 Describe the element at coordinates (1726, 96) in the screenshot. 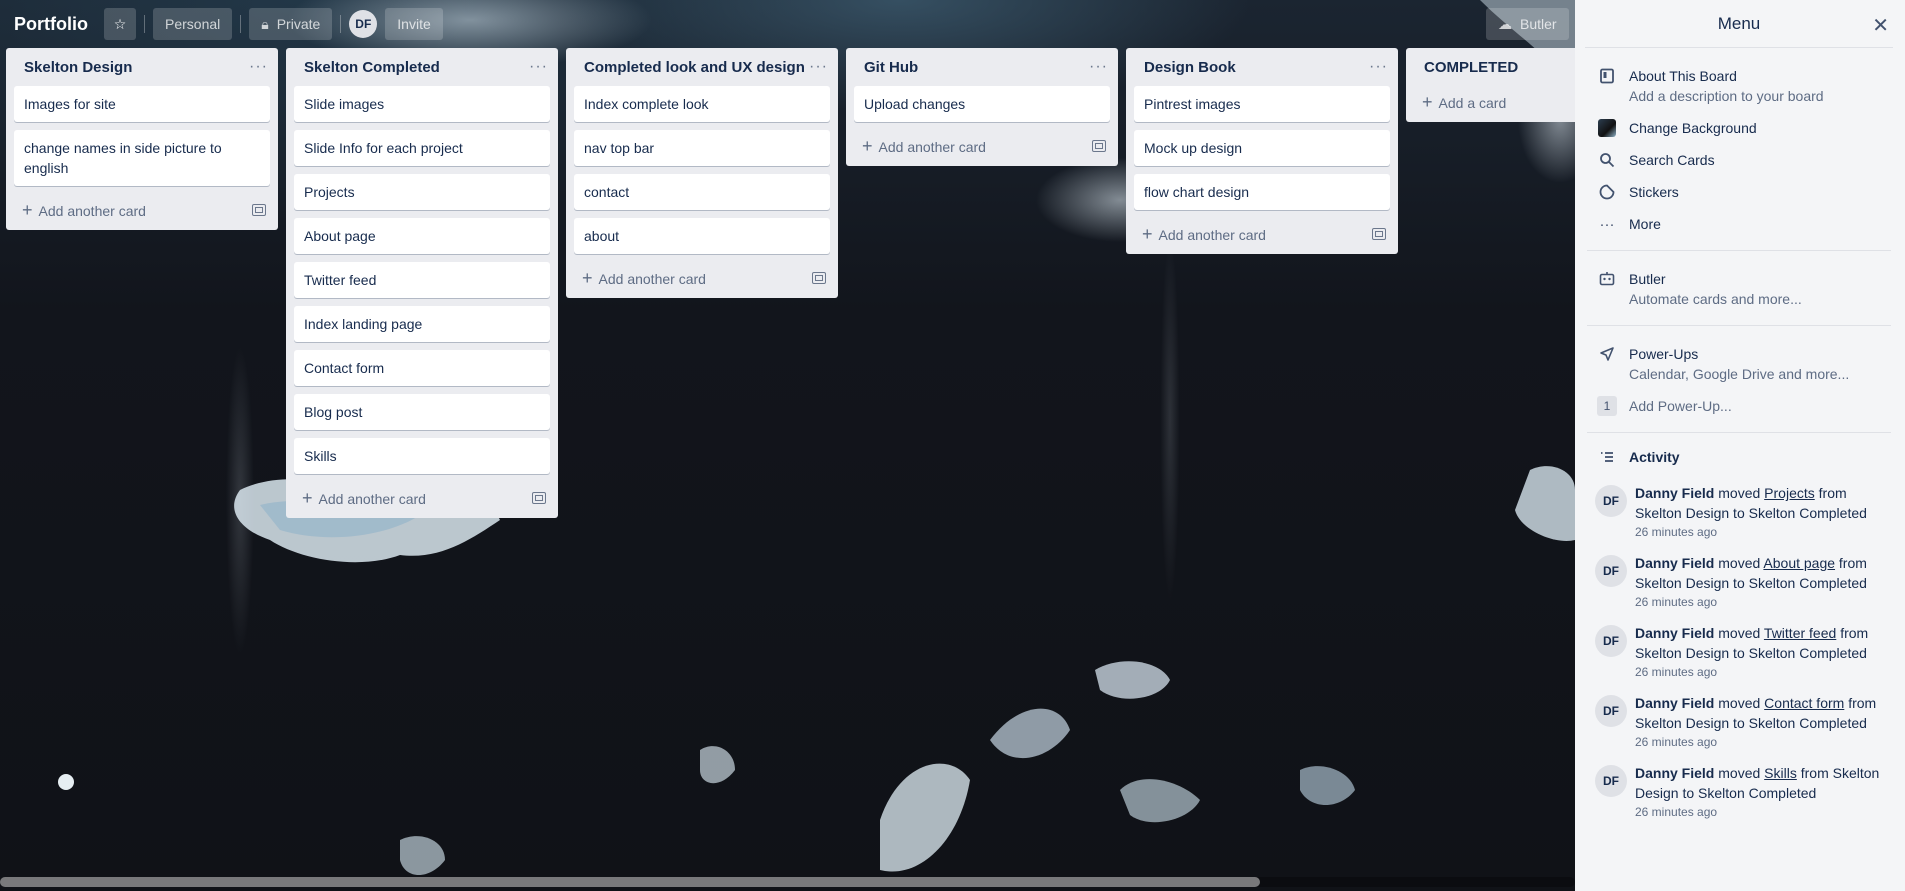

I see `about-board-description: Add a description to your board` at that location.